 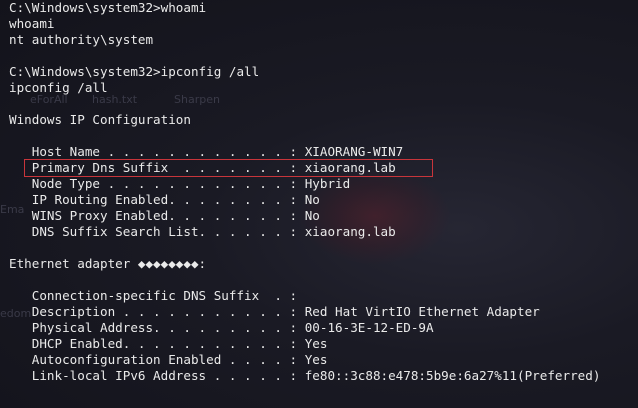 What do you see at coordinates (228, 168) in the screenshot?
I see `highlight-annotation-box` at bounding box center [228, 168].